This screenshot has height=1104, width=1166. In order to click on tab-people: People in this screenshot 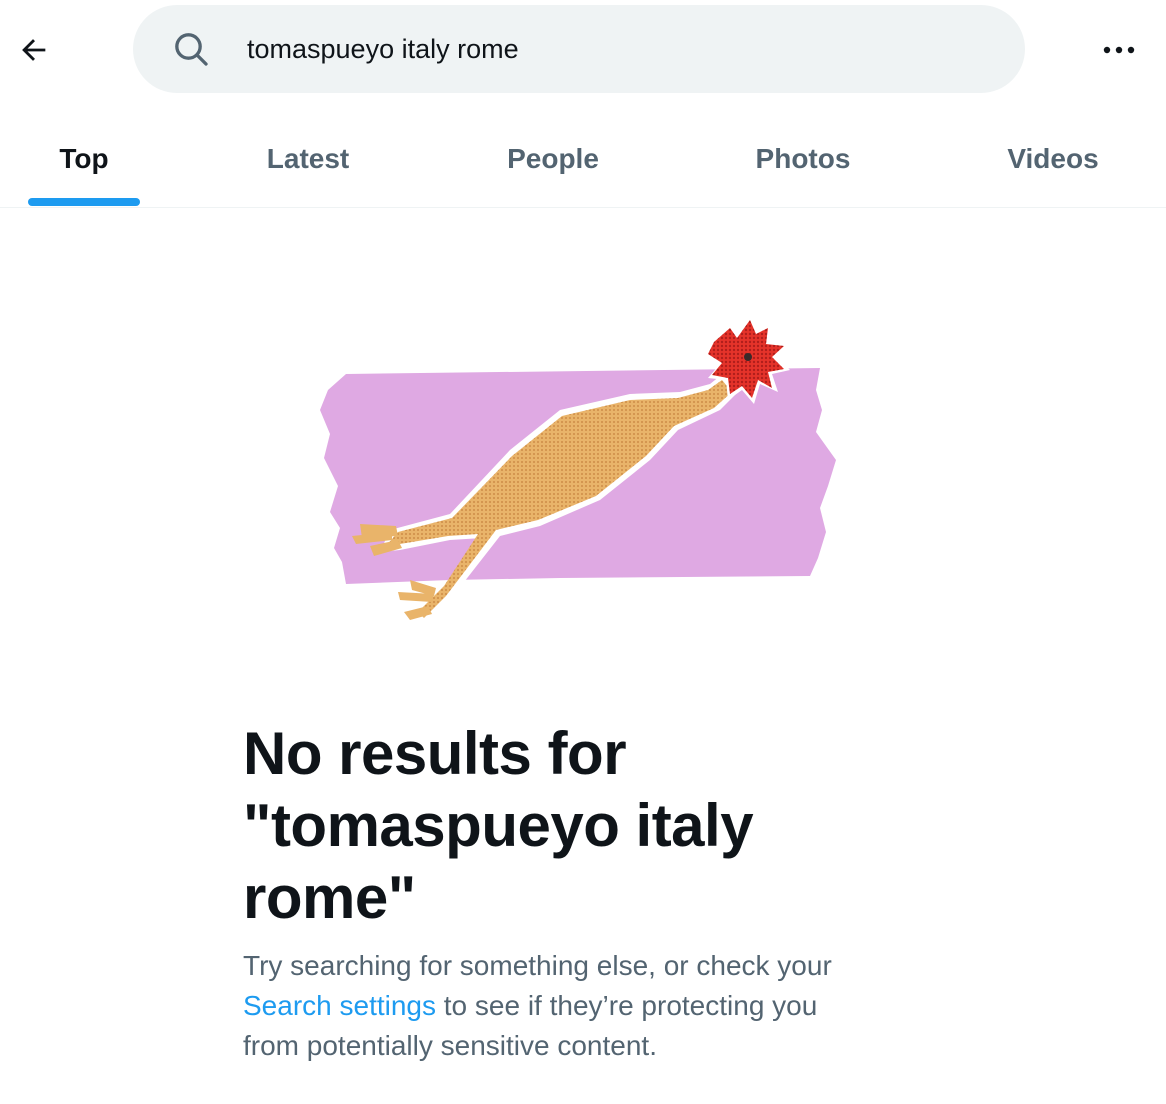, I will do `click(553, 159)`.